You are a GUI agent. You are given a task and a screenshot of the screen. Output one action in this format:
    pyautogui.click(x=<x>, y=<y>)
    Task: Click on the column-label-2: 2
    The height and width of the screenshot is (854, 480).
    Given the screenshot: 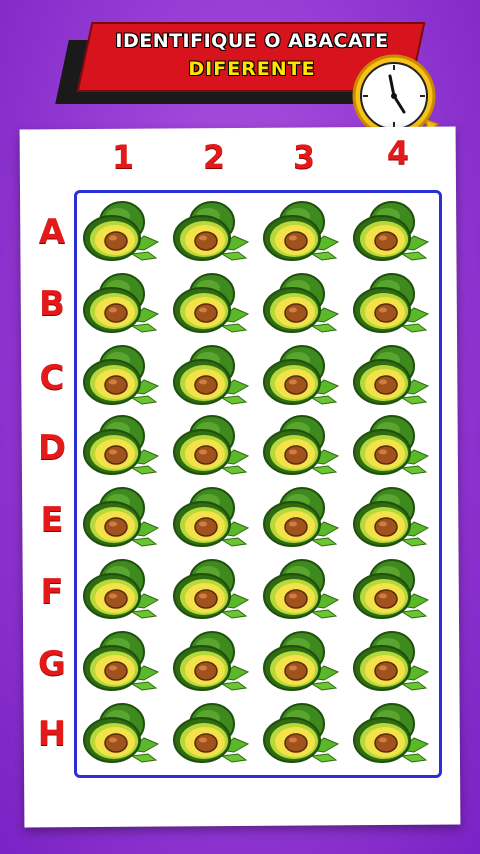 What is the action you would take?
    pyautogui.click(x=214, y=157)
    